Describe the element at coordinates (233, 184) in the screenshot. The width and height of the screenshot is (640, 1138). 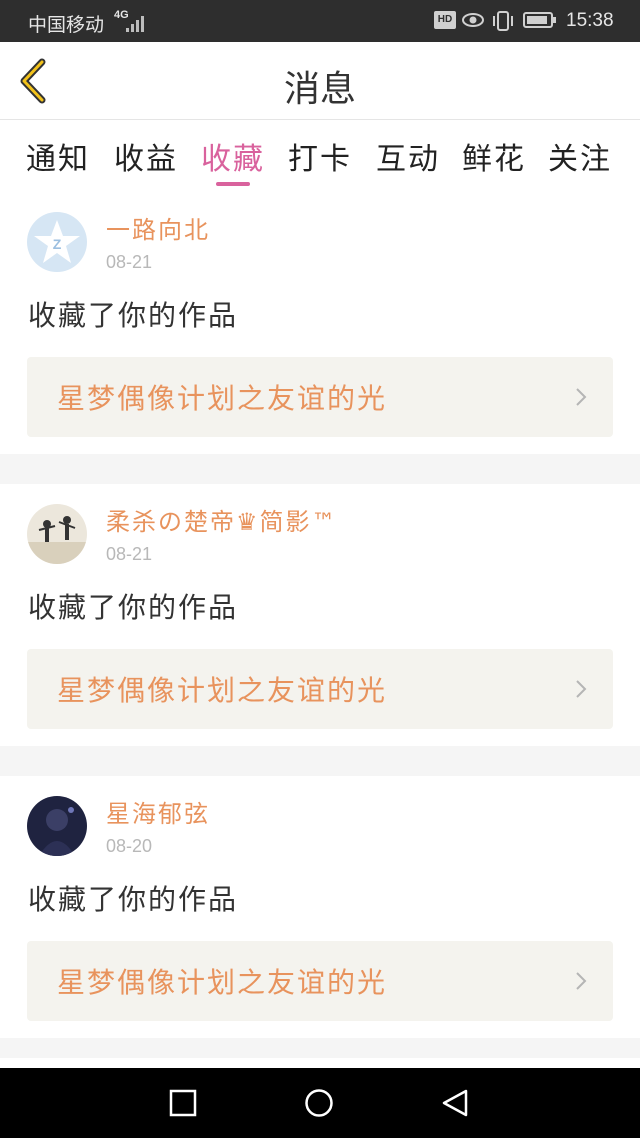
I see `active-tab-indicator` at that location.